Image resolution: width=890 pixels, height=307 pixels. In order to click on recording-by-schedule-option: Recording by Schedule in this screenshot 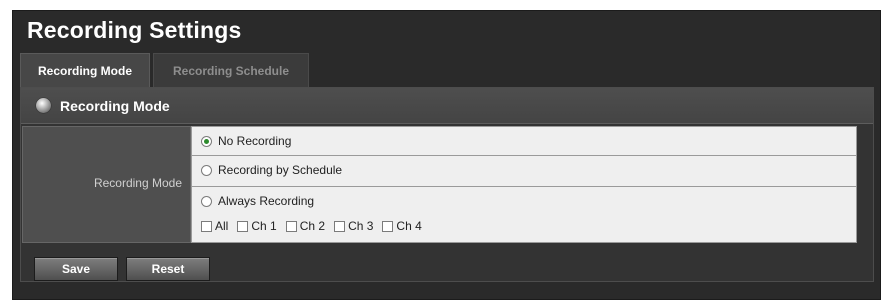, I will do `click(271, 170)`.